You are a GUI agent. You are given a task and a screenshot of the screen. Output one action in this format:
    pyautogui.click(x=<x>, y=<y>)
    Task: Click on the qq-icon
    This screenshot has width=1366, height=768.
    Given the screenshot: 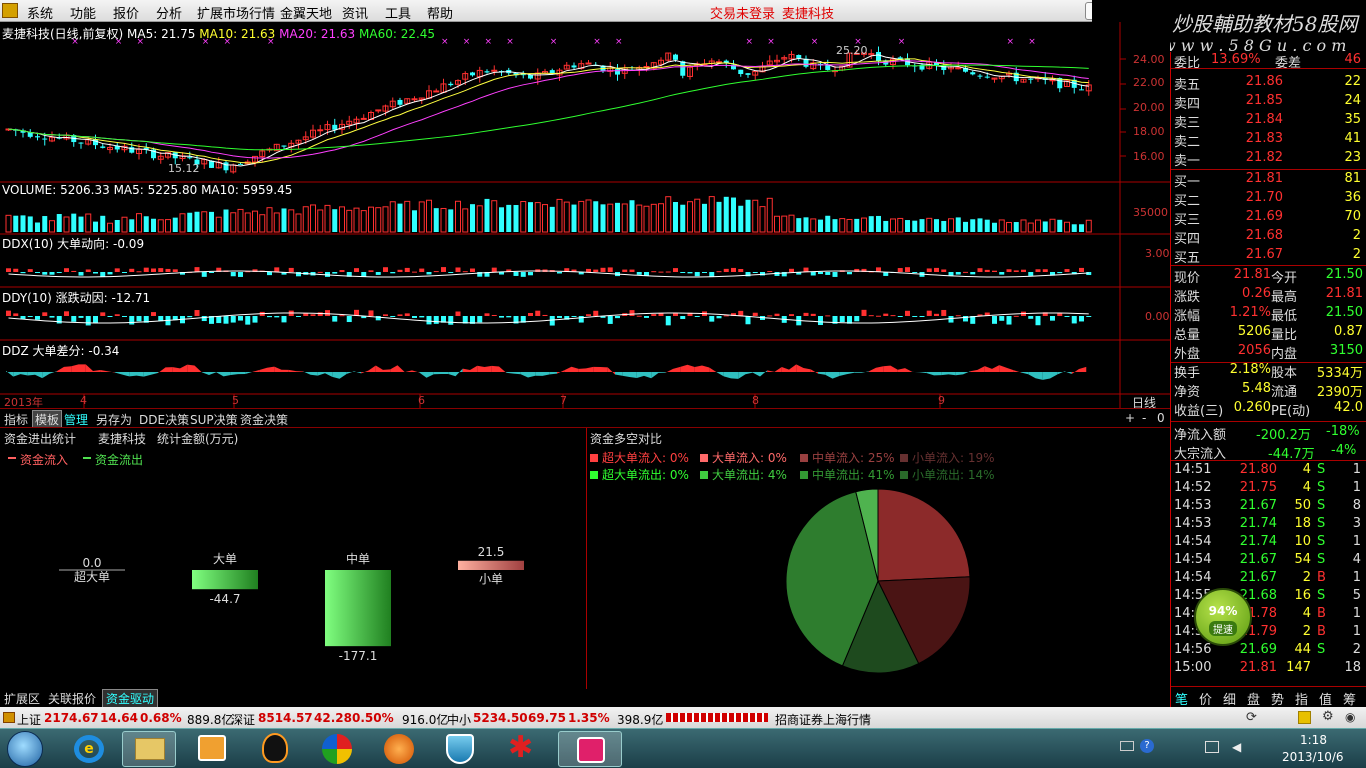 What is the action you would take?
    pyautogui.click(x=275, y=748)
    